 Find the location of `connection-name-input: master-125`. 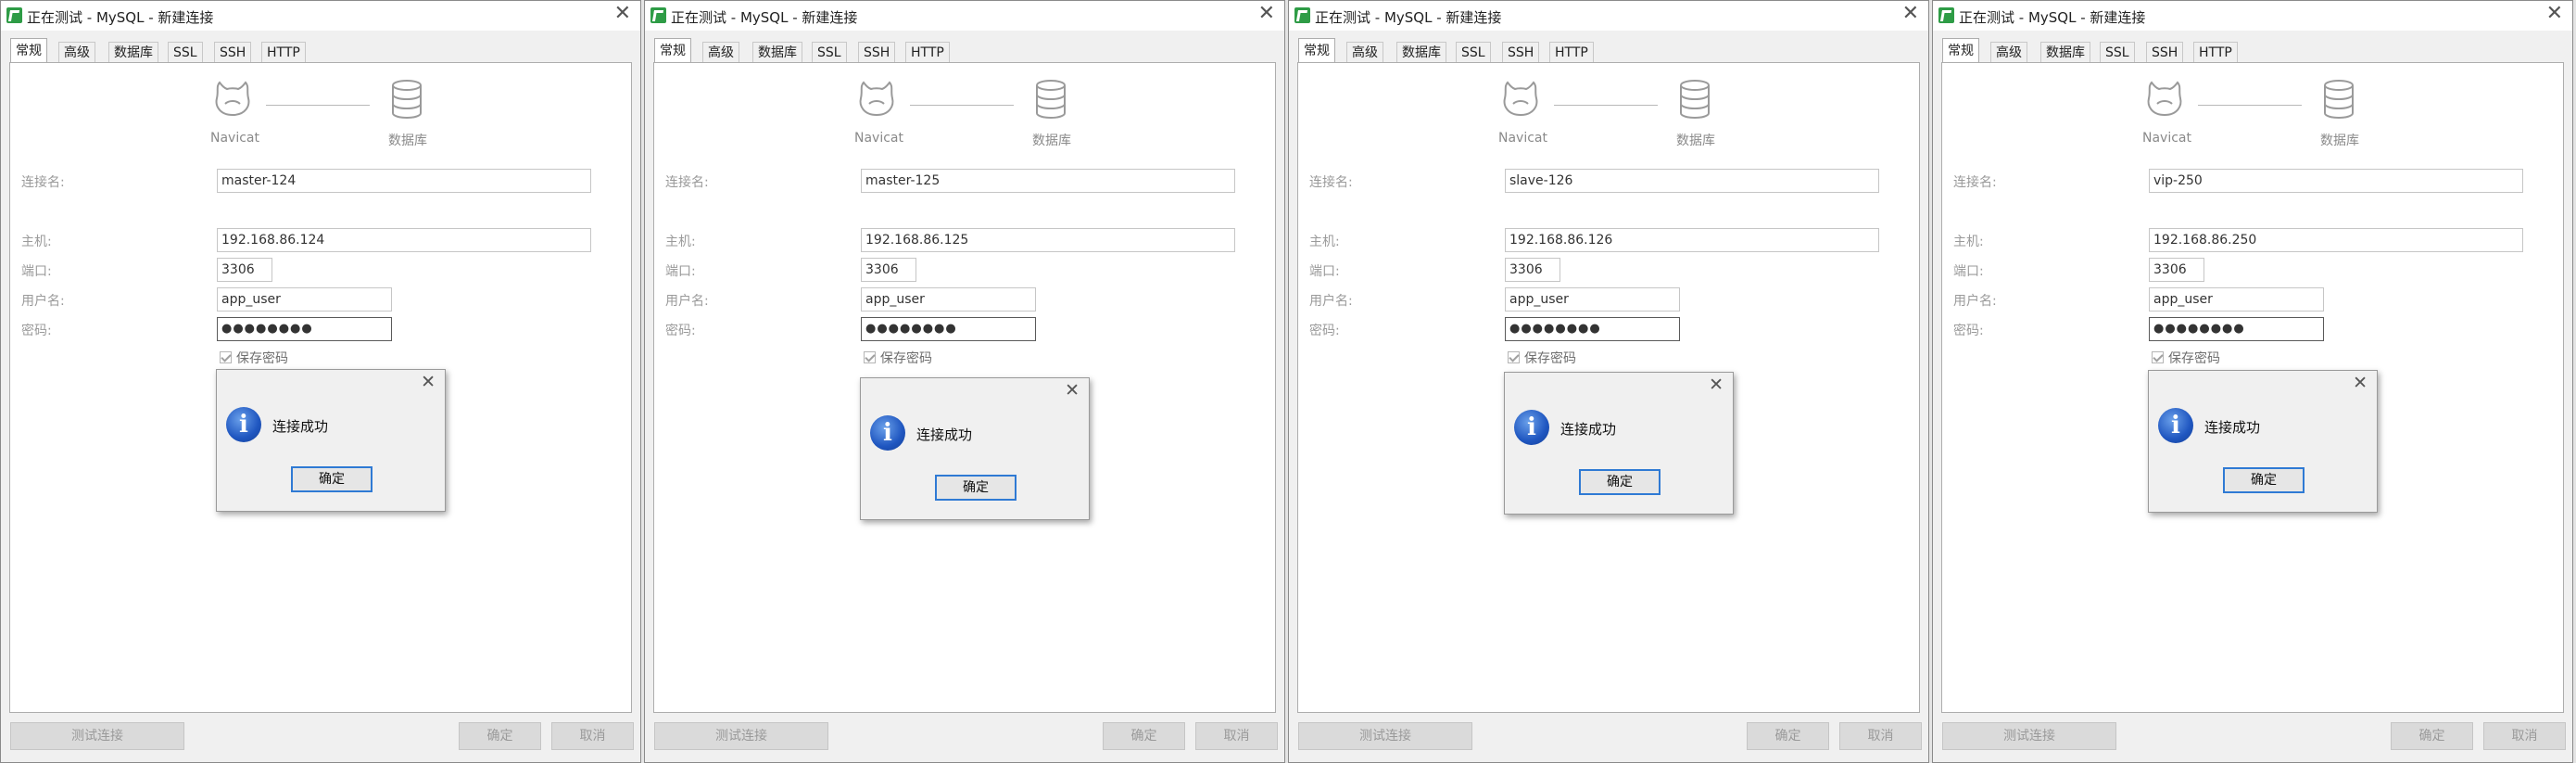

connection-name-input: master-125 is located at coordinates (1048, 181).